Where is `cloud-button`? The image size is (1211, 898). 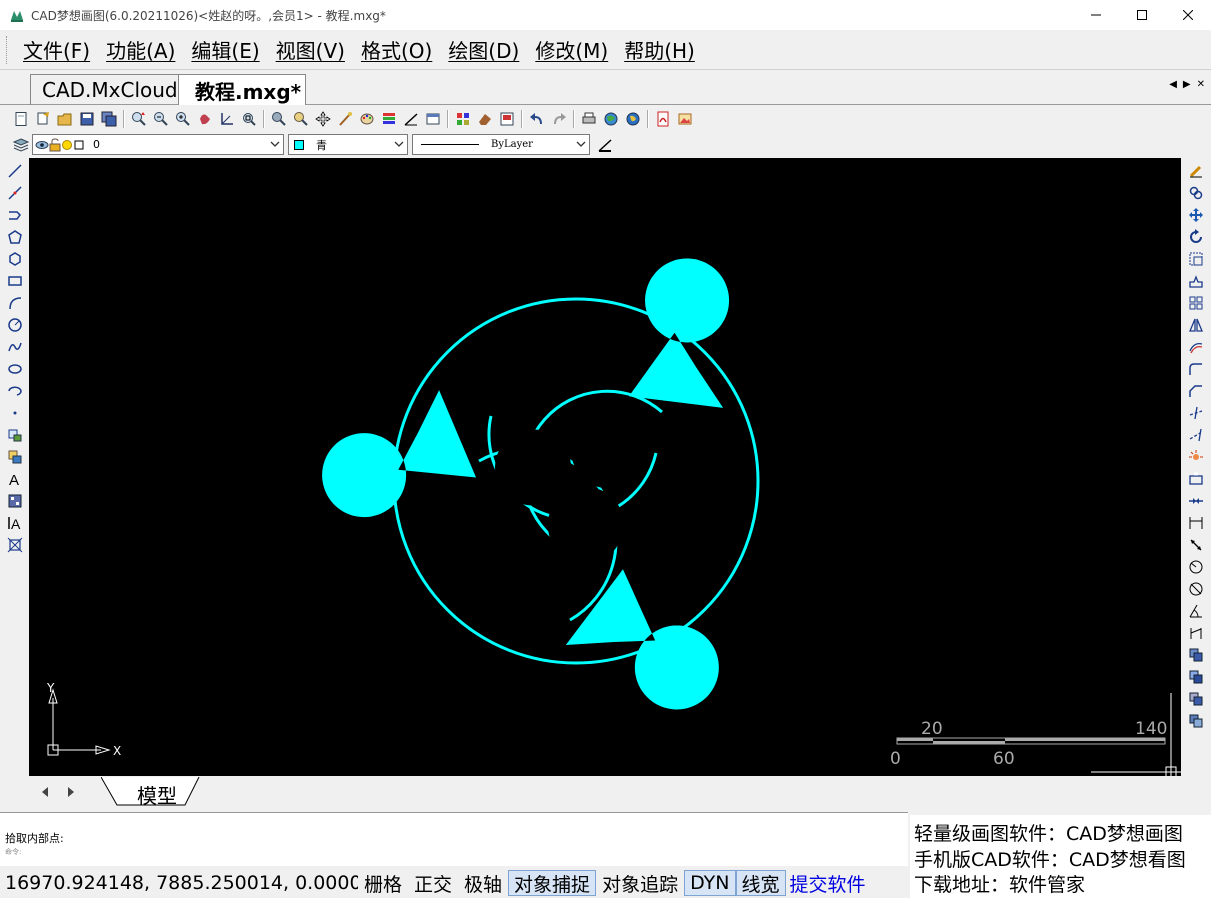
cloud-button is located at coordinates (611, 119).